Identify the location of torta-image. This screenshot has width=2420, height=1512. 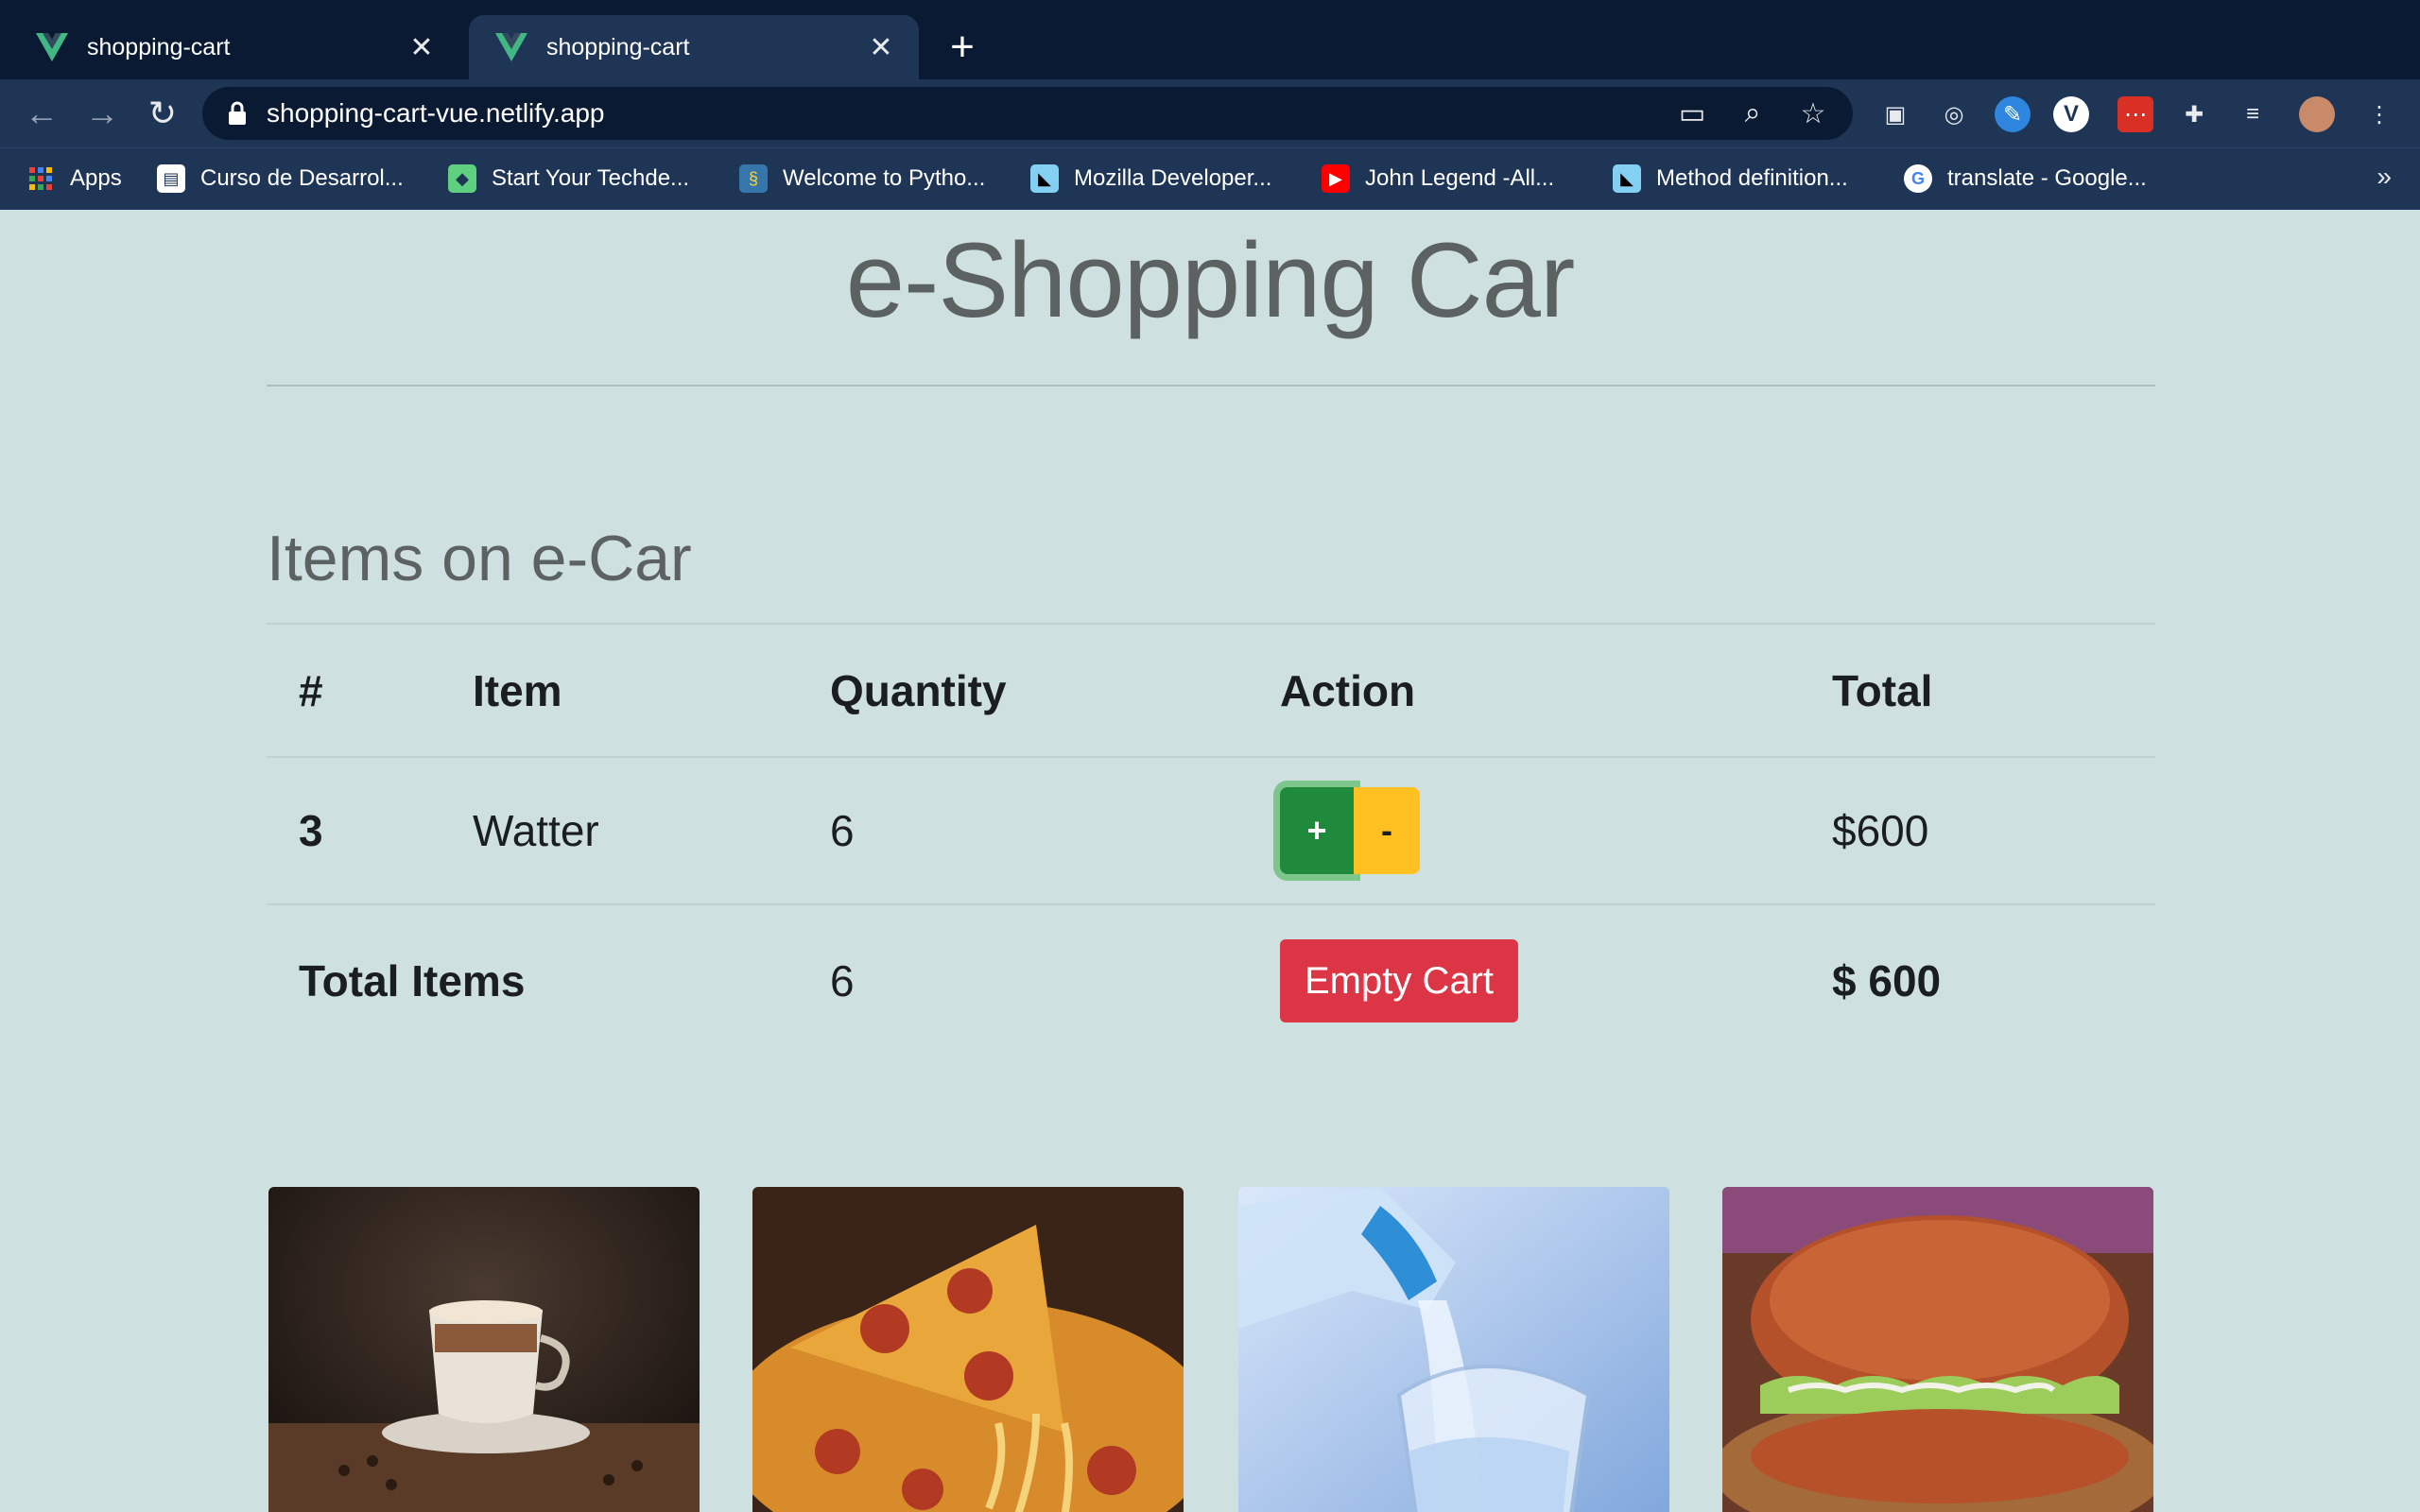
(1937, 1349).